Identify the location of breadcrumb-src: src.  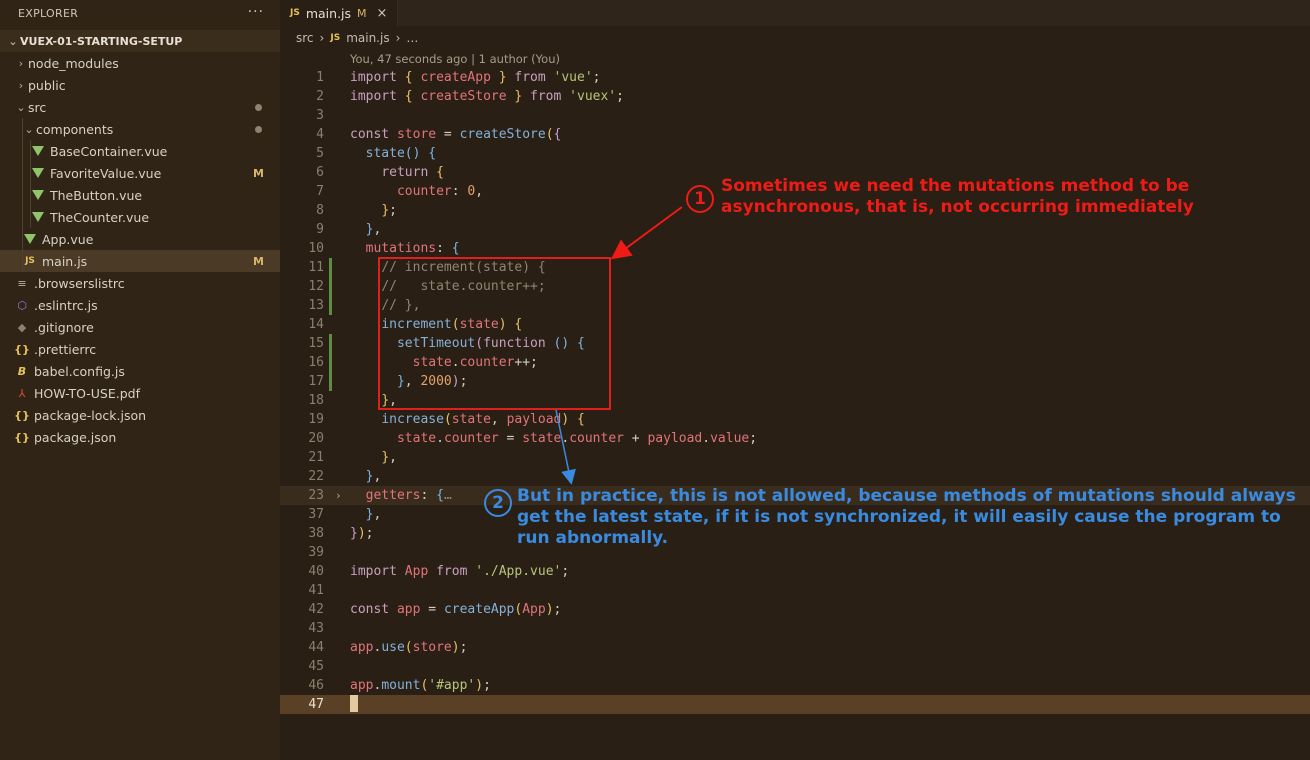
(305, 38).